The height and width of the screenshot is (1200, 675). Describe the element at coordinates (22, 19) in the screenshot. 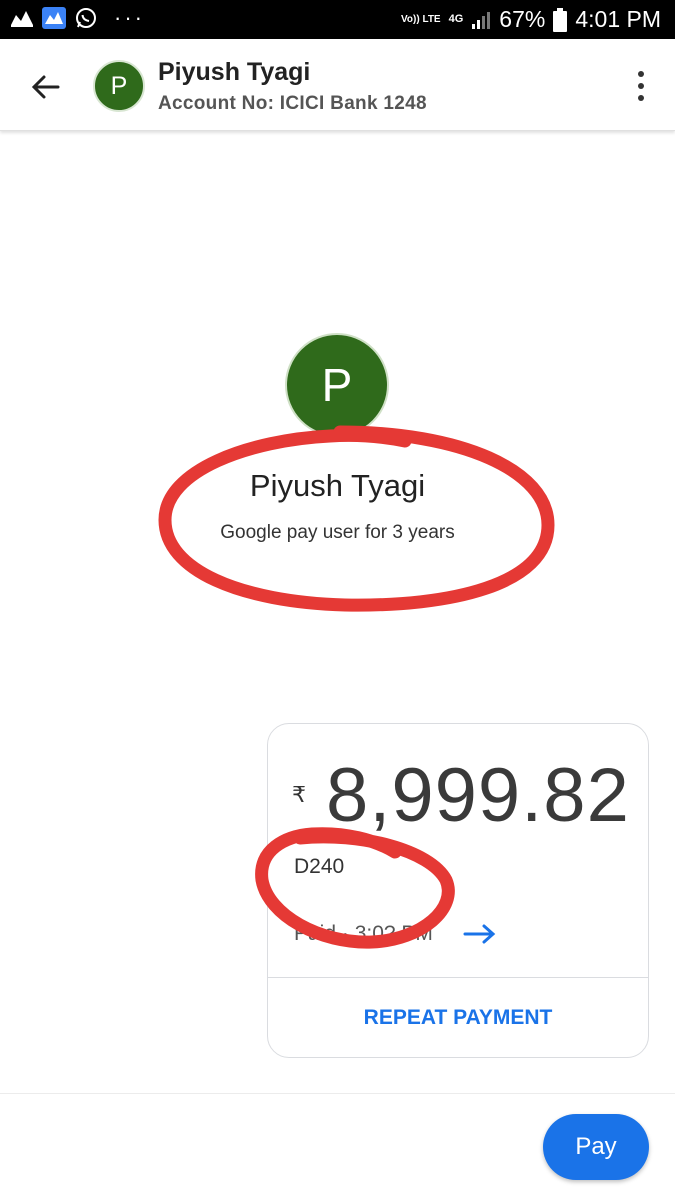

I see `zerodha-icon` at that location.